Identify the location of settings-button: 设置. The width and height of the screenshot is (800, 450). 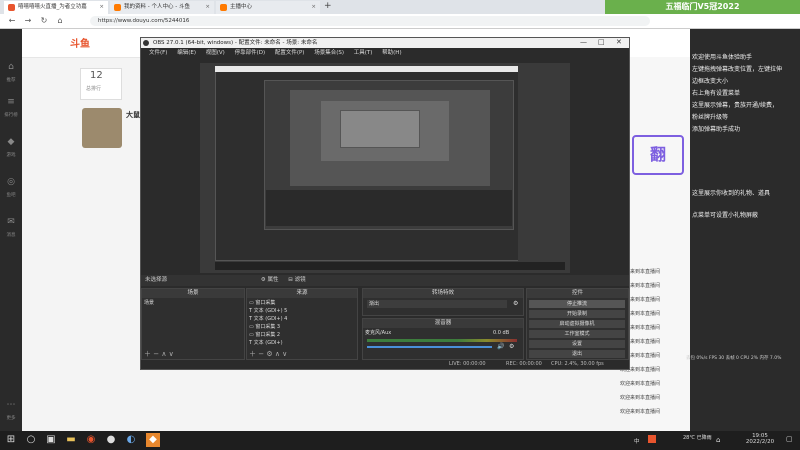
(577, 344).